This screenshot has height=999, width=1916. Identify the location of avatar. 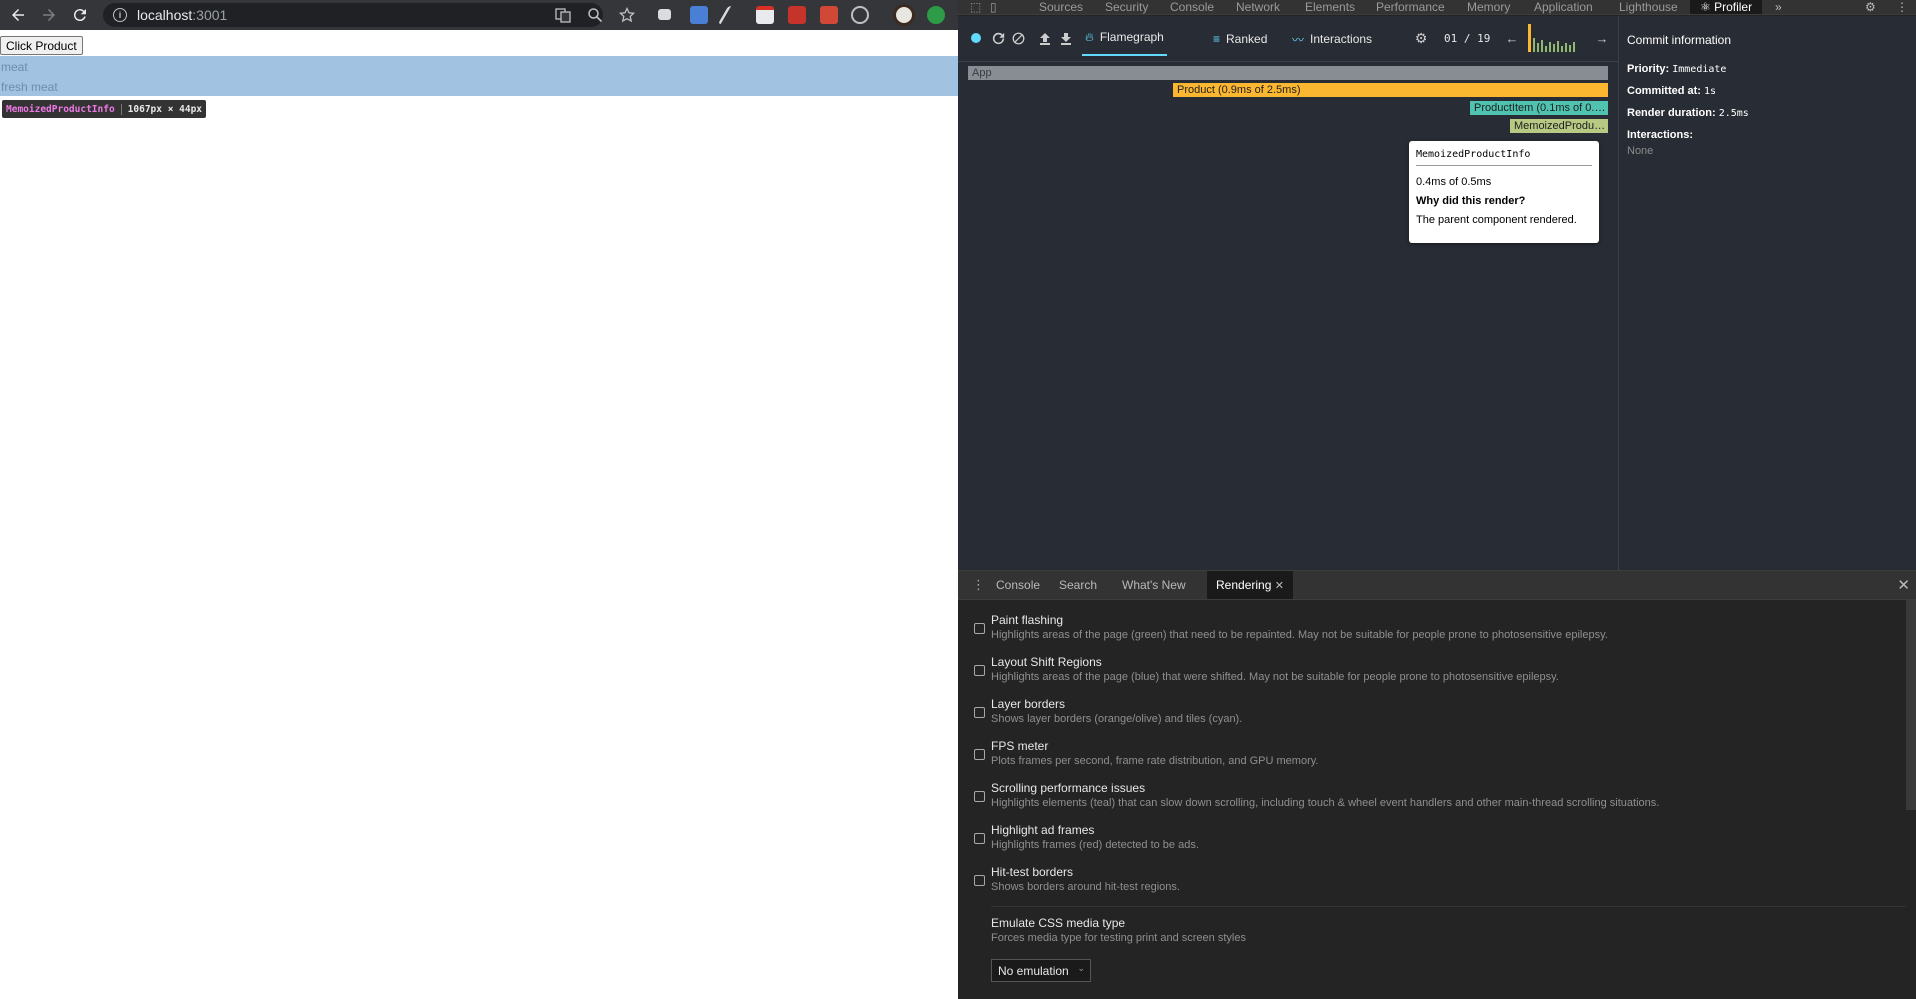
(904, 15).